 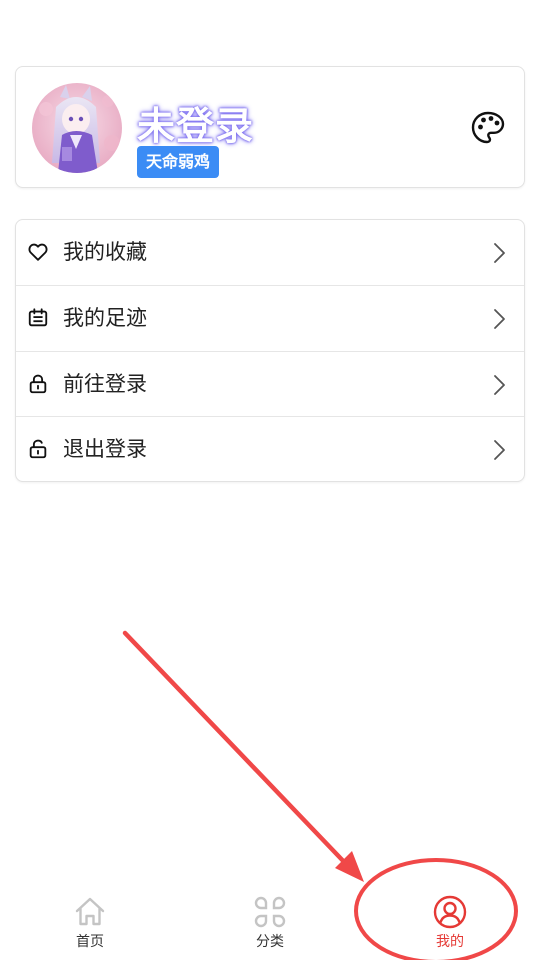 What do you see at coordinates (105, 384) in the screenshot?
I see `menu-item-label: 前往登录` at bounding box center [105, 384].